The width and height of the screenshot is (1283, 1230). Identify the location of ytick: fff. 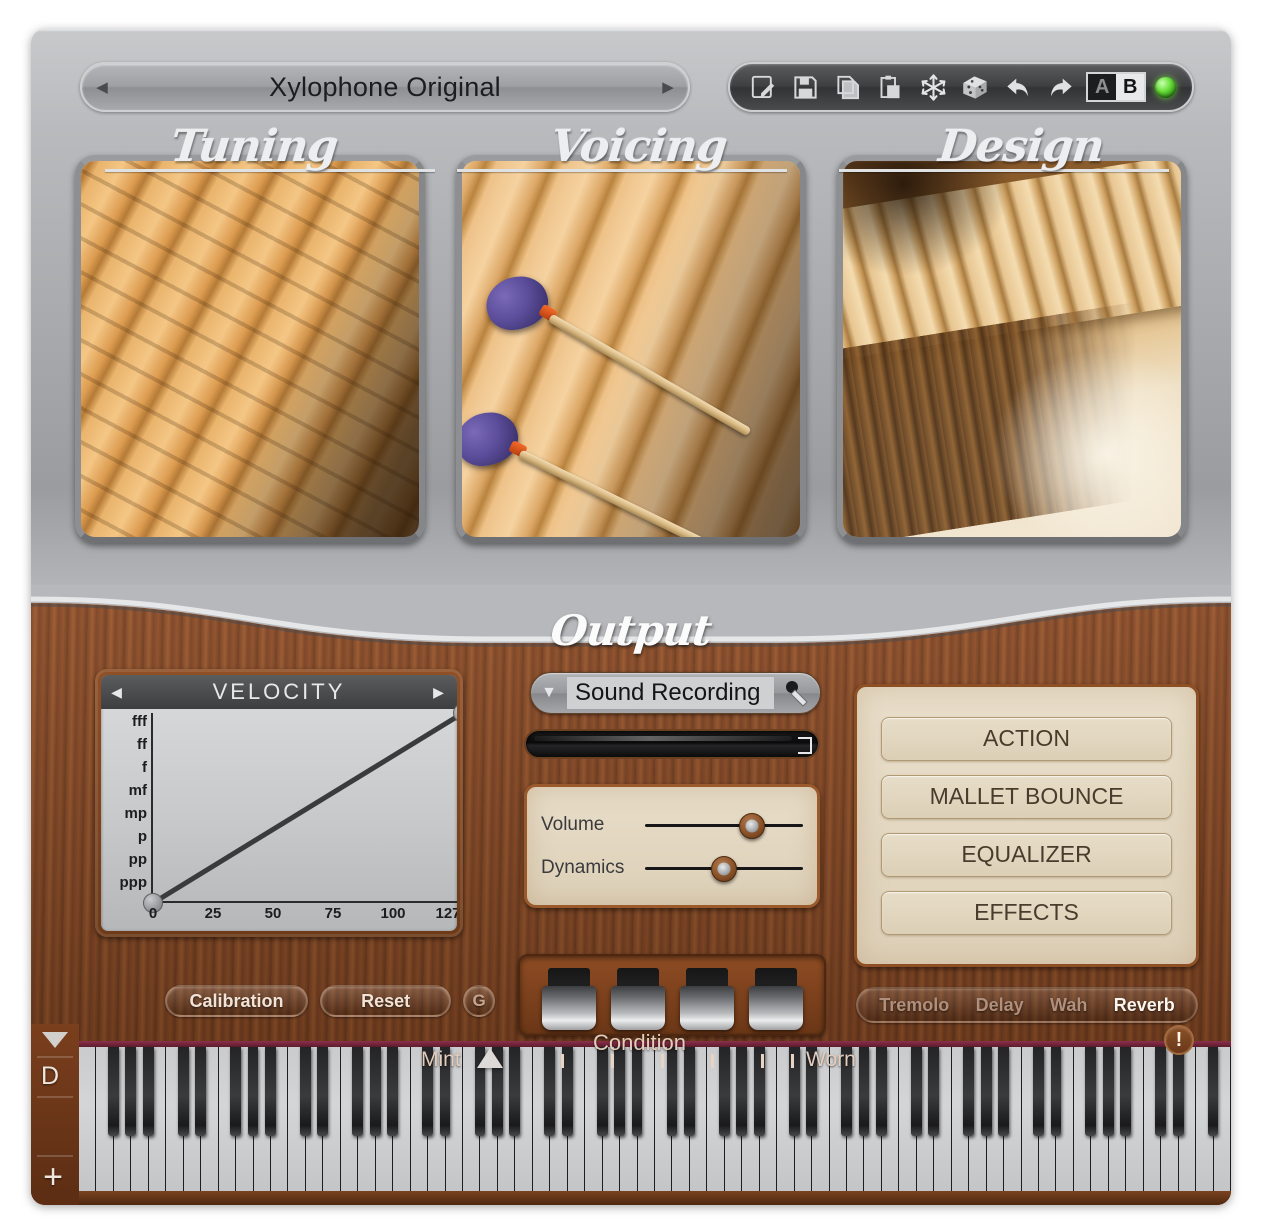
(139, 721).